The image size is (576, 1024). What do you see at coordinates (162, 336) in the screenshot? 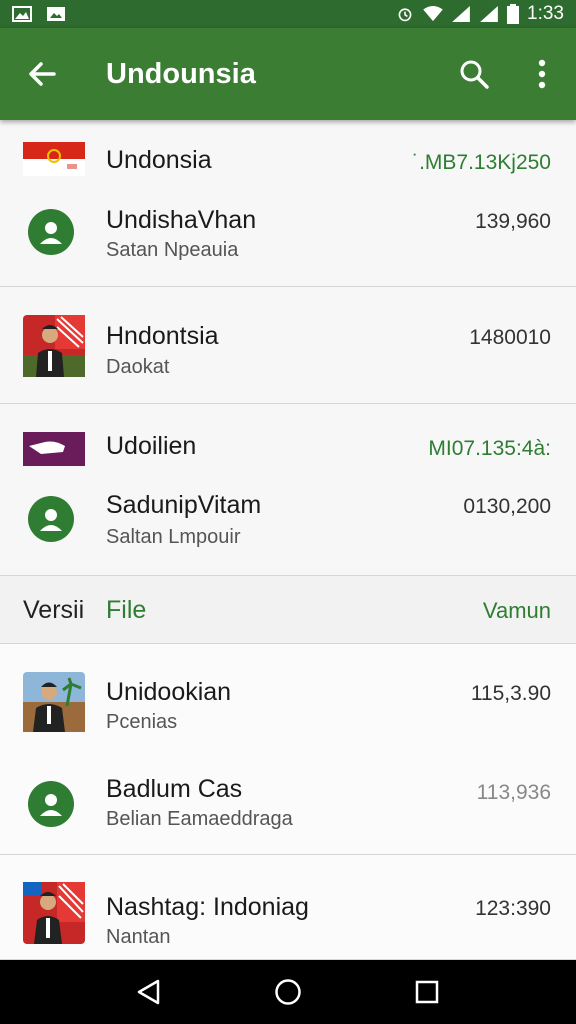
I see `item-primary: Hndontsia` at bounding box center [162, 336].